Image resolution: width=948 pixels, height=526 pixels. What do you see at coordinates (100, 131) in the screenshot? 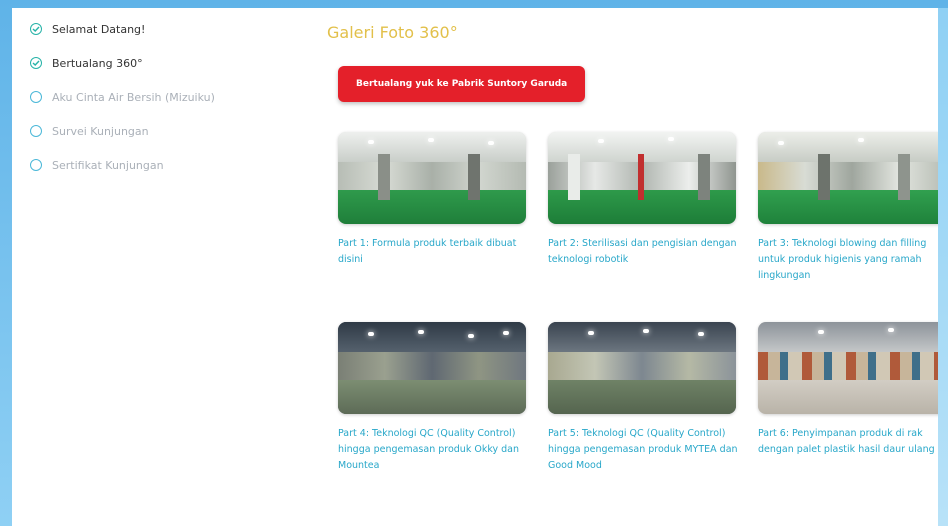
I see `sidebar-step-label: Survei Kunjungan` at bounding box center [100, 131].